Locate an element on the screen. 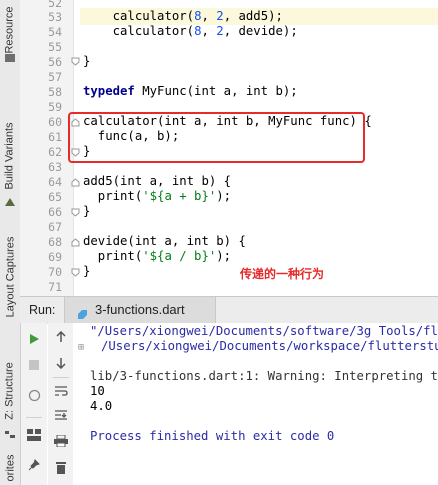 Image resolution: width=438 pixels, height=485 pixels. build-variants-tab-label: Build Variants is located at coordinates (10, 155).